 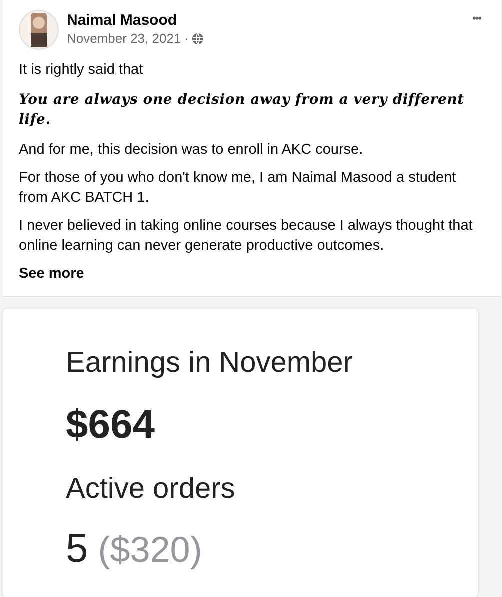 I want to click on avatar, so click(x=39, y=30).